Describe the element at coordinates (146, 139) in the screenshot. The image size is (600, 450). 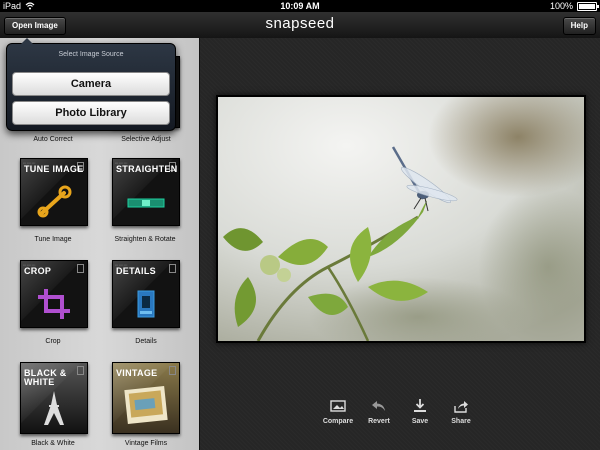
I see `tool-caption-selective-adjust: Selective Adjust` at that location.